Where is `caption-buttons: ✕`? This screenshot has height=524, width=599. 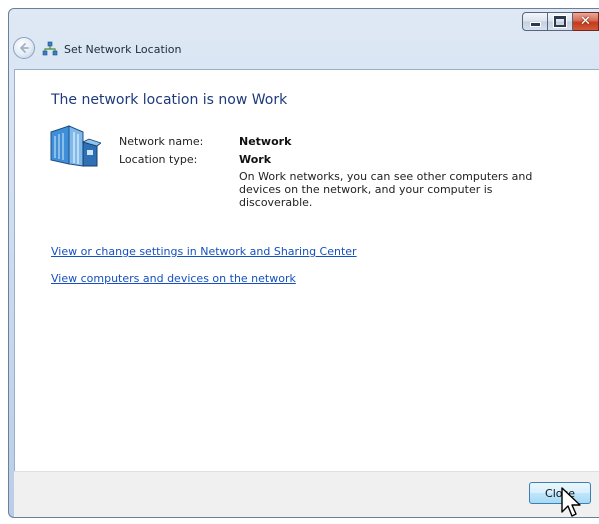
caption-buttons: ✕ is located at coordinates (560, 21).